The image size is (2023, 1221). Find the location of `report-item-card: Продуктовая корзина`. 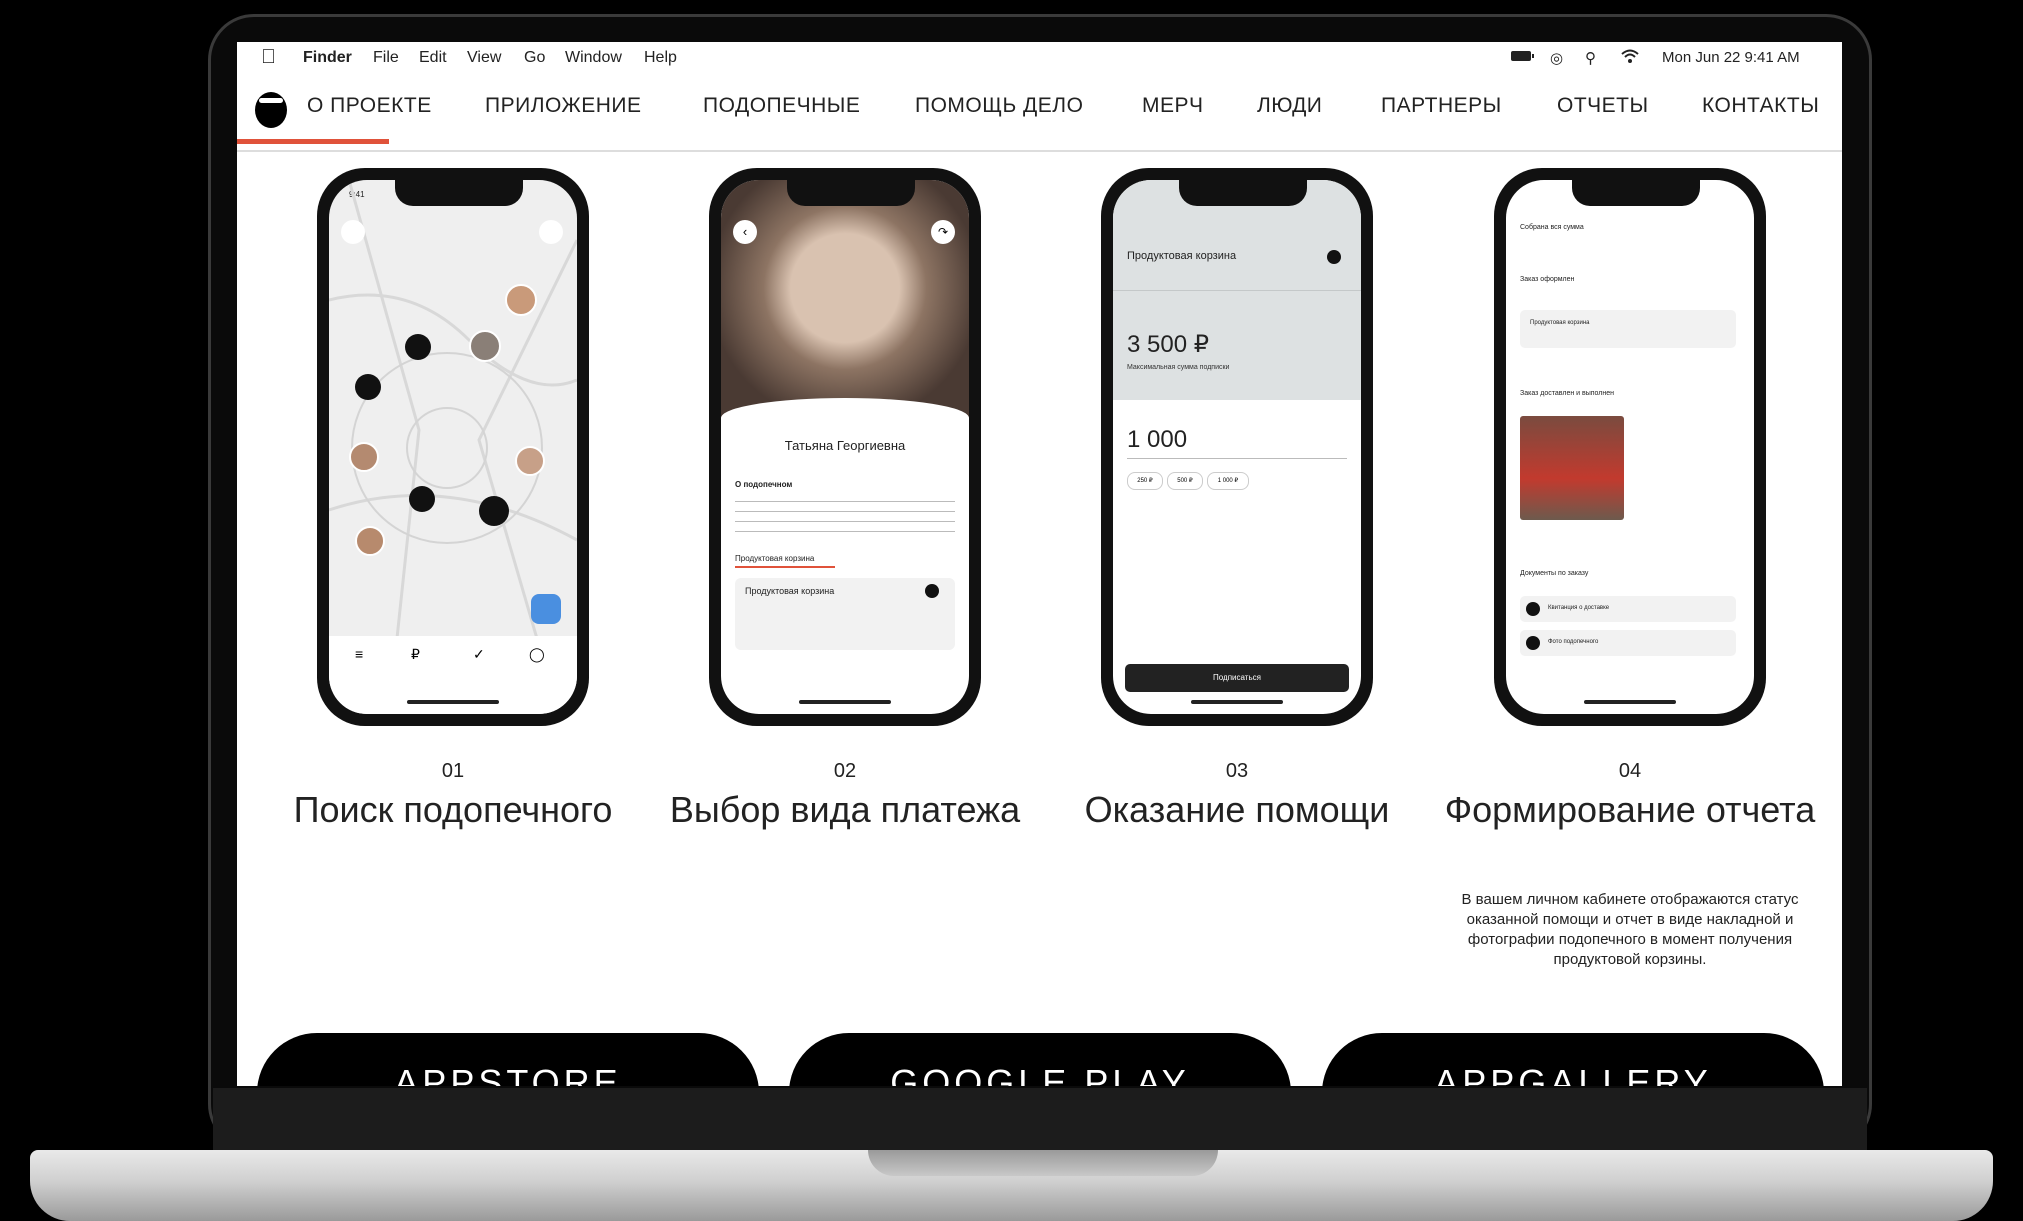

report-item-card: Продуктовая корзина is located at coordinates (1628, 329).